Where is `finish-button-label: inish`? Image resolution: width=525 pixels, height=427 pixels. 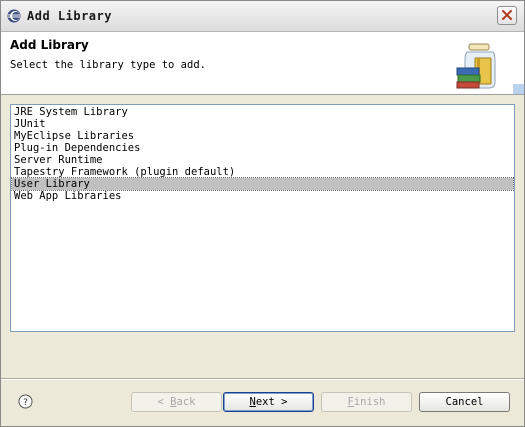
finish-button-label: inish is located at coordinates (369, 402).